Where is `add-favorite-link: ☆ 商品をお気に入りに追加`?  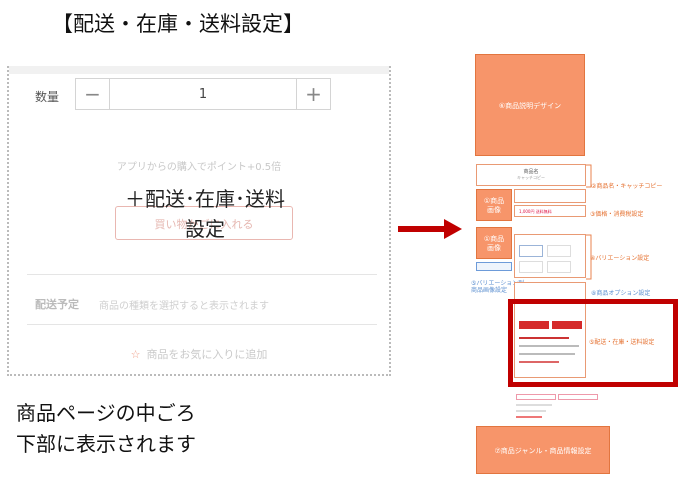 add-favorite-link: ☆ 商品をお気に入りに追加 is located at coordinates (199, 354).